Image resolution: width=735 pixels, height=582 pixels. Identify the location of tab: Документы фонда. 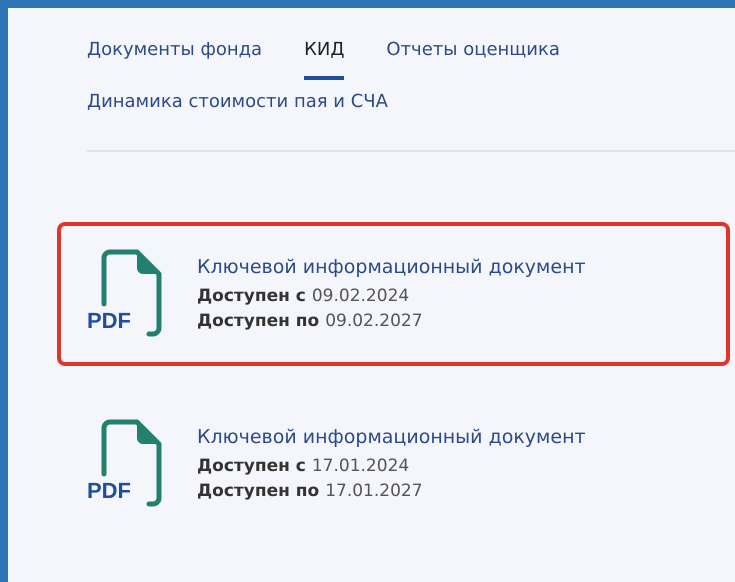
(174, 57).